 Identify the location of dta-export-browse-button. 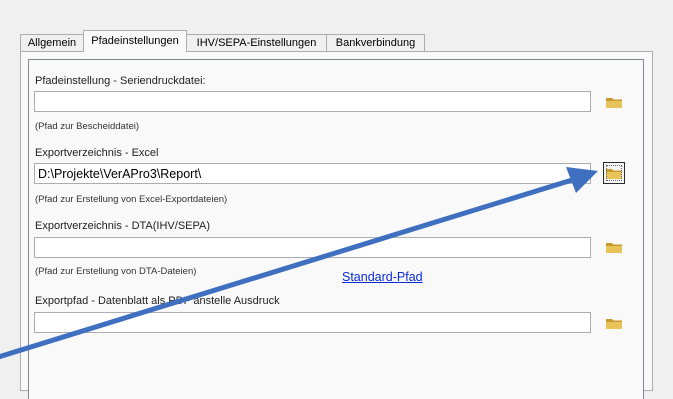
(614, 247).